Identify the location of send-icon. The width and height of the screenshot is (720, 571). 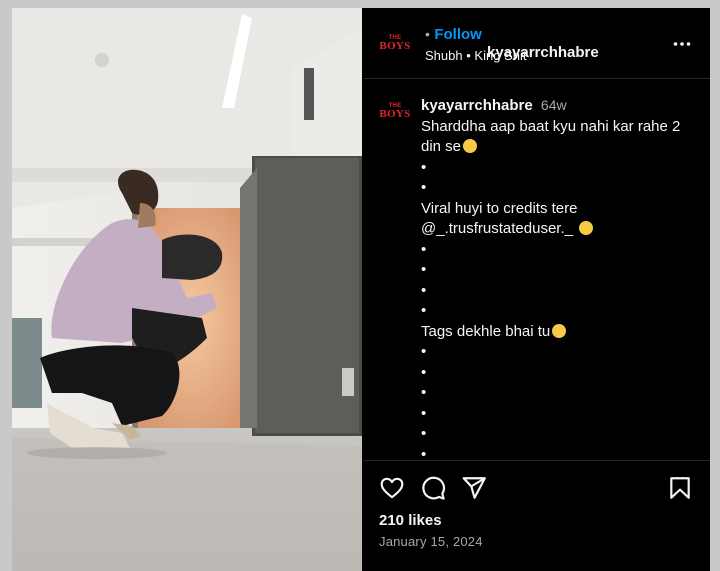
(474, 488).